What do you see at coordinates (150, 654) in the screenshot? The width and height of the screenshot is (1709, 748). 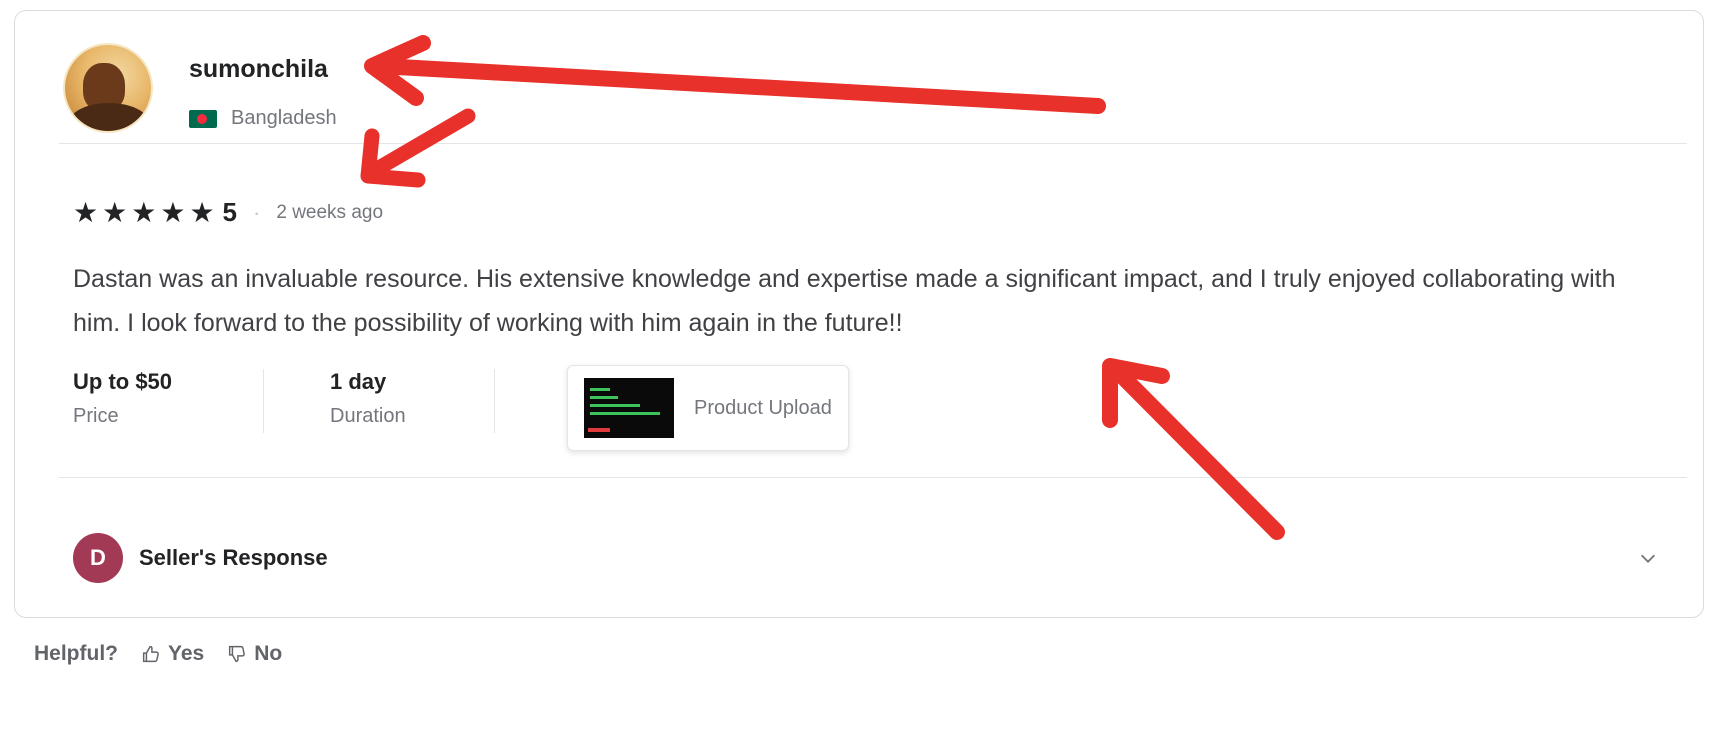 I see `thumbs-up-icon` at bounding box center [150, 654].